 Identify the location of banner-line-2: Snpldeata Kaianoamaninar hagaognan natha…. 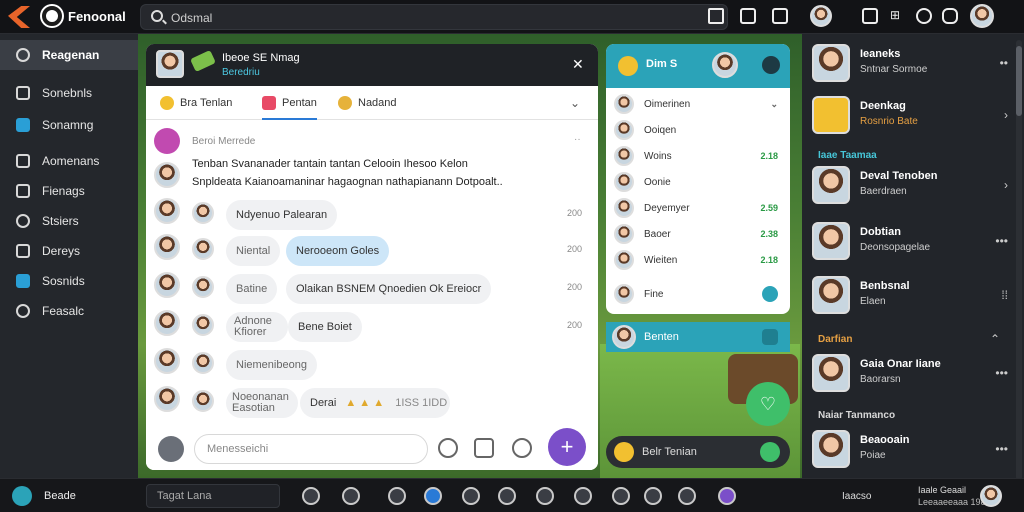
(347, 182).